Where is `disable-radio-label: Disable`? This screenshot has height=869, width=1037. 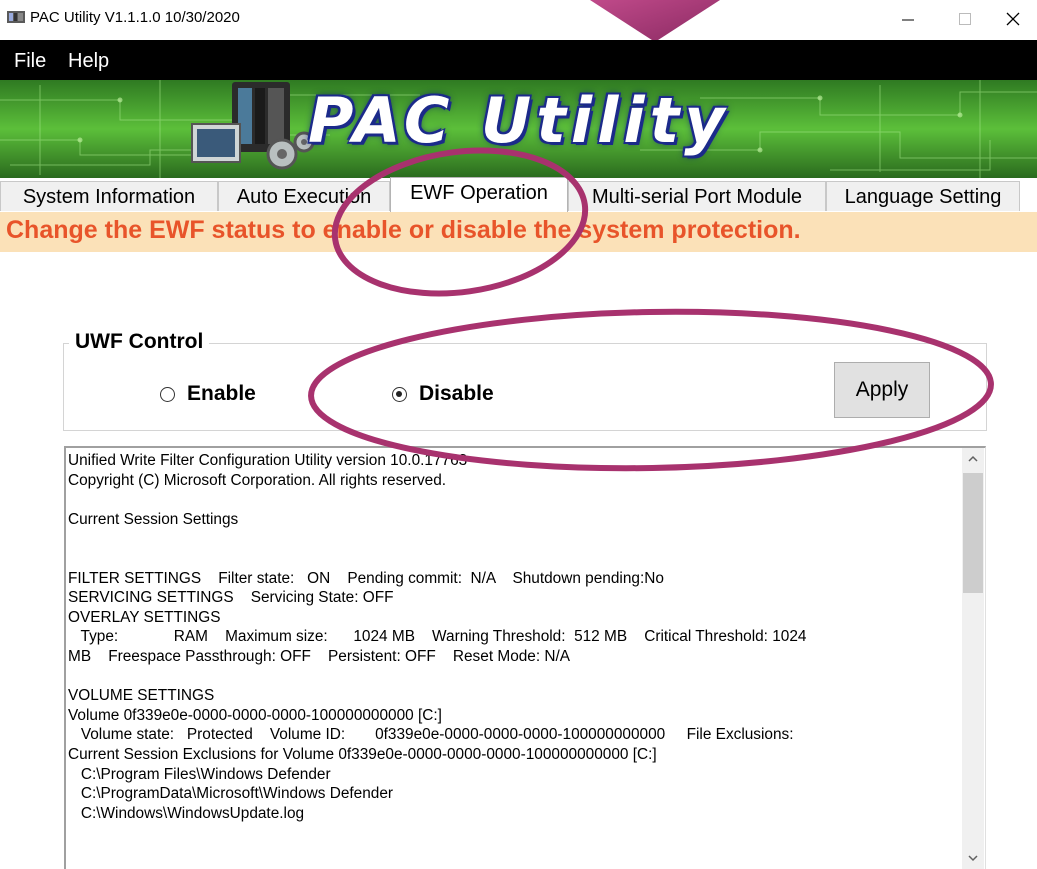
disable-radio-label: Disable is located at coordinates (456, 393).